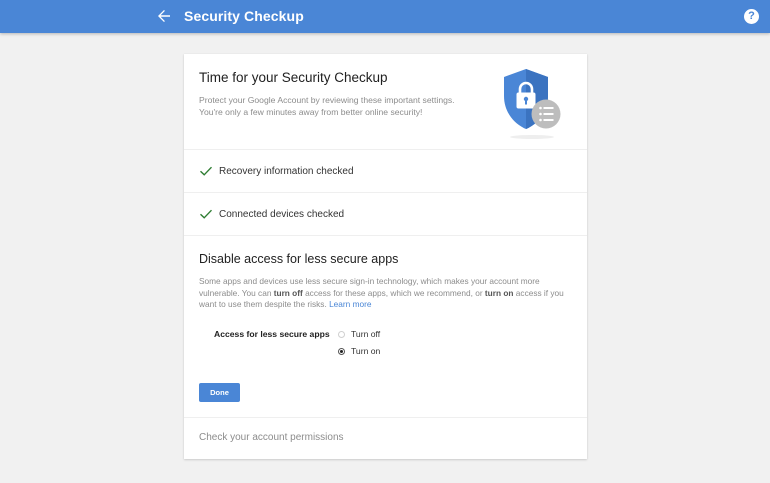 The height and width of the screenshot is (483, 770). I want to click on intro-title: Time for your Security Checkup, so click(293, 77).